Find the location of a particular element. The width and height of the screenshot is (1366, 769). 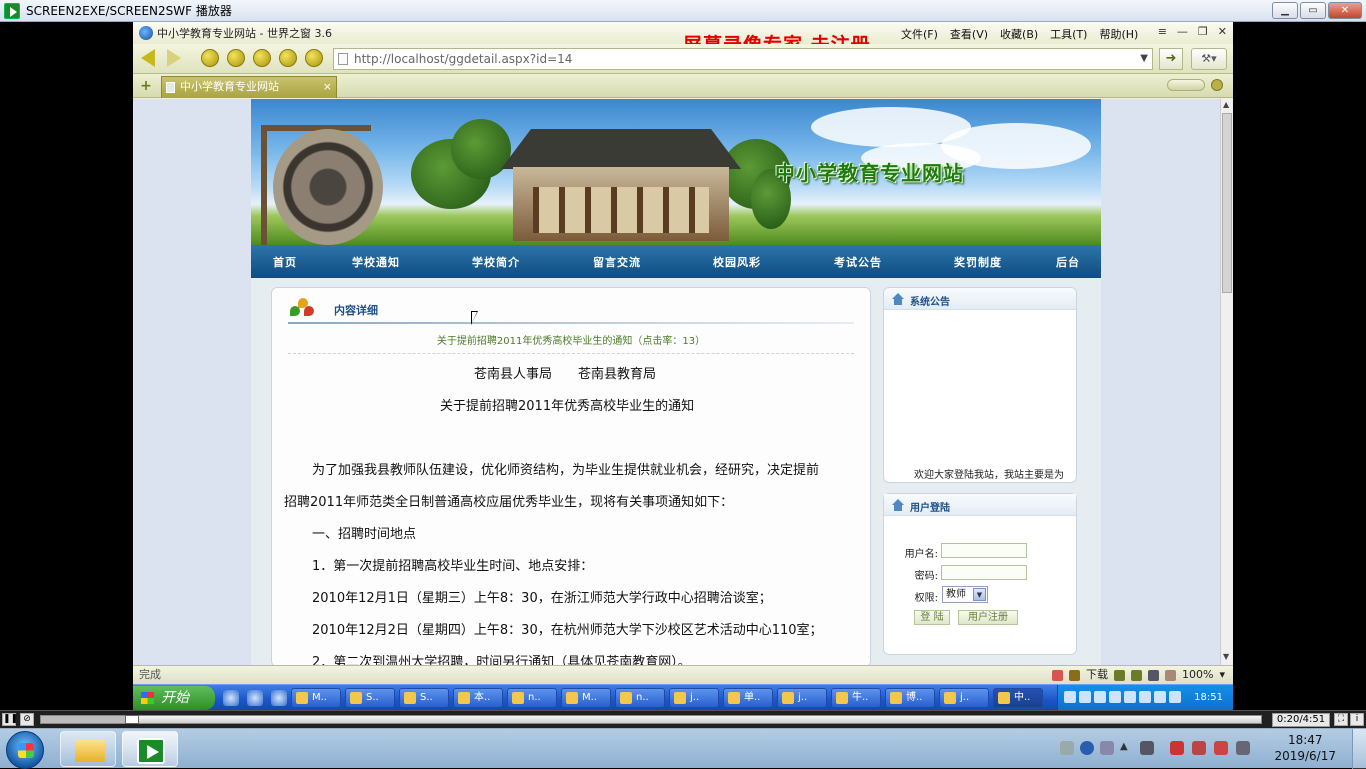

scroll-up-icon: ▲ is located at coordinates (1226, 104).